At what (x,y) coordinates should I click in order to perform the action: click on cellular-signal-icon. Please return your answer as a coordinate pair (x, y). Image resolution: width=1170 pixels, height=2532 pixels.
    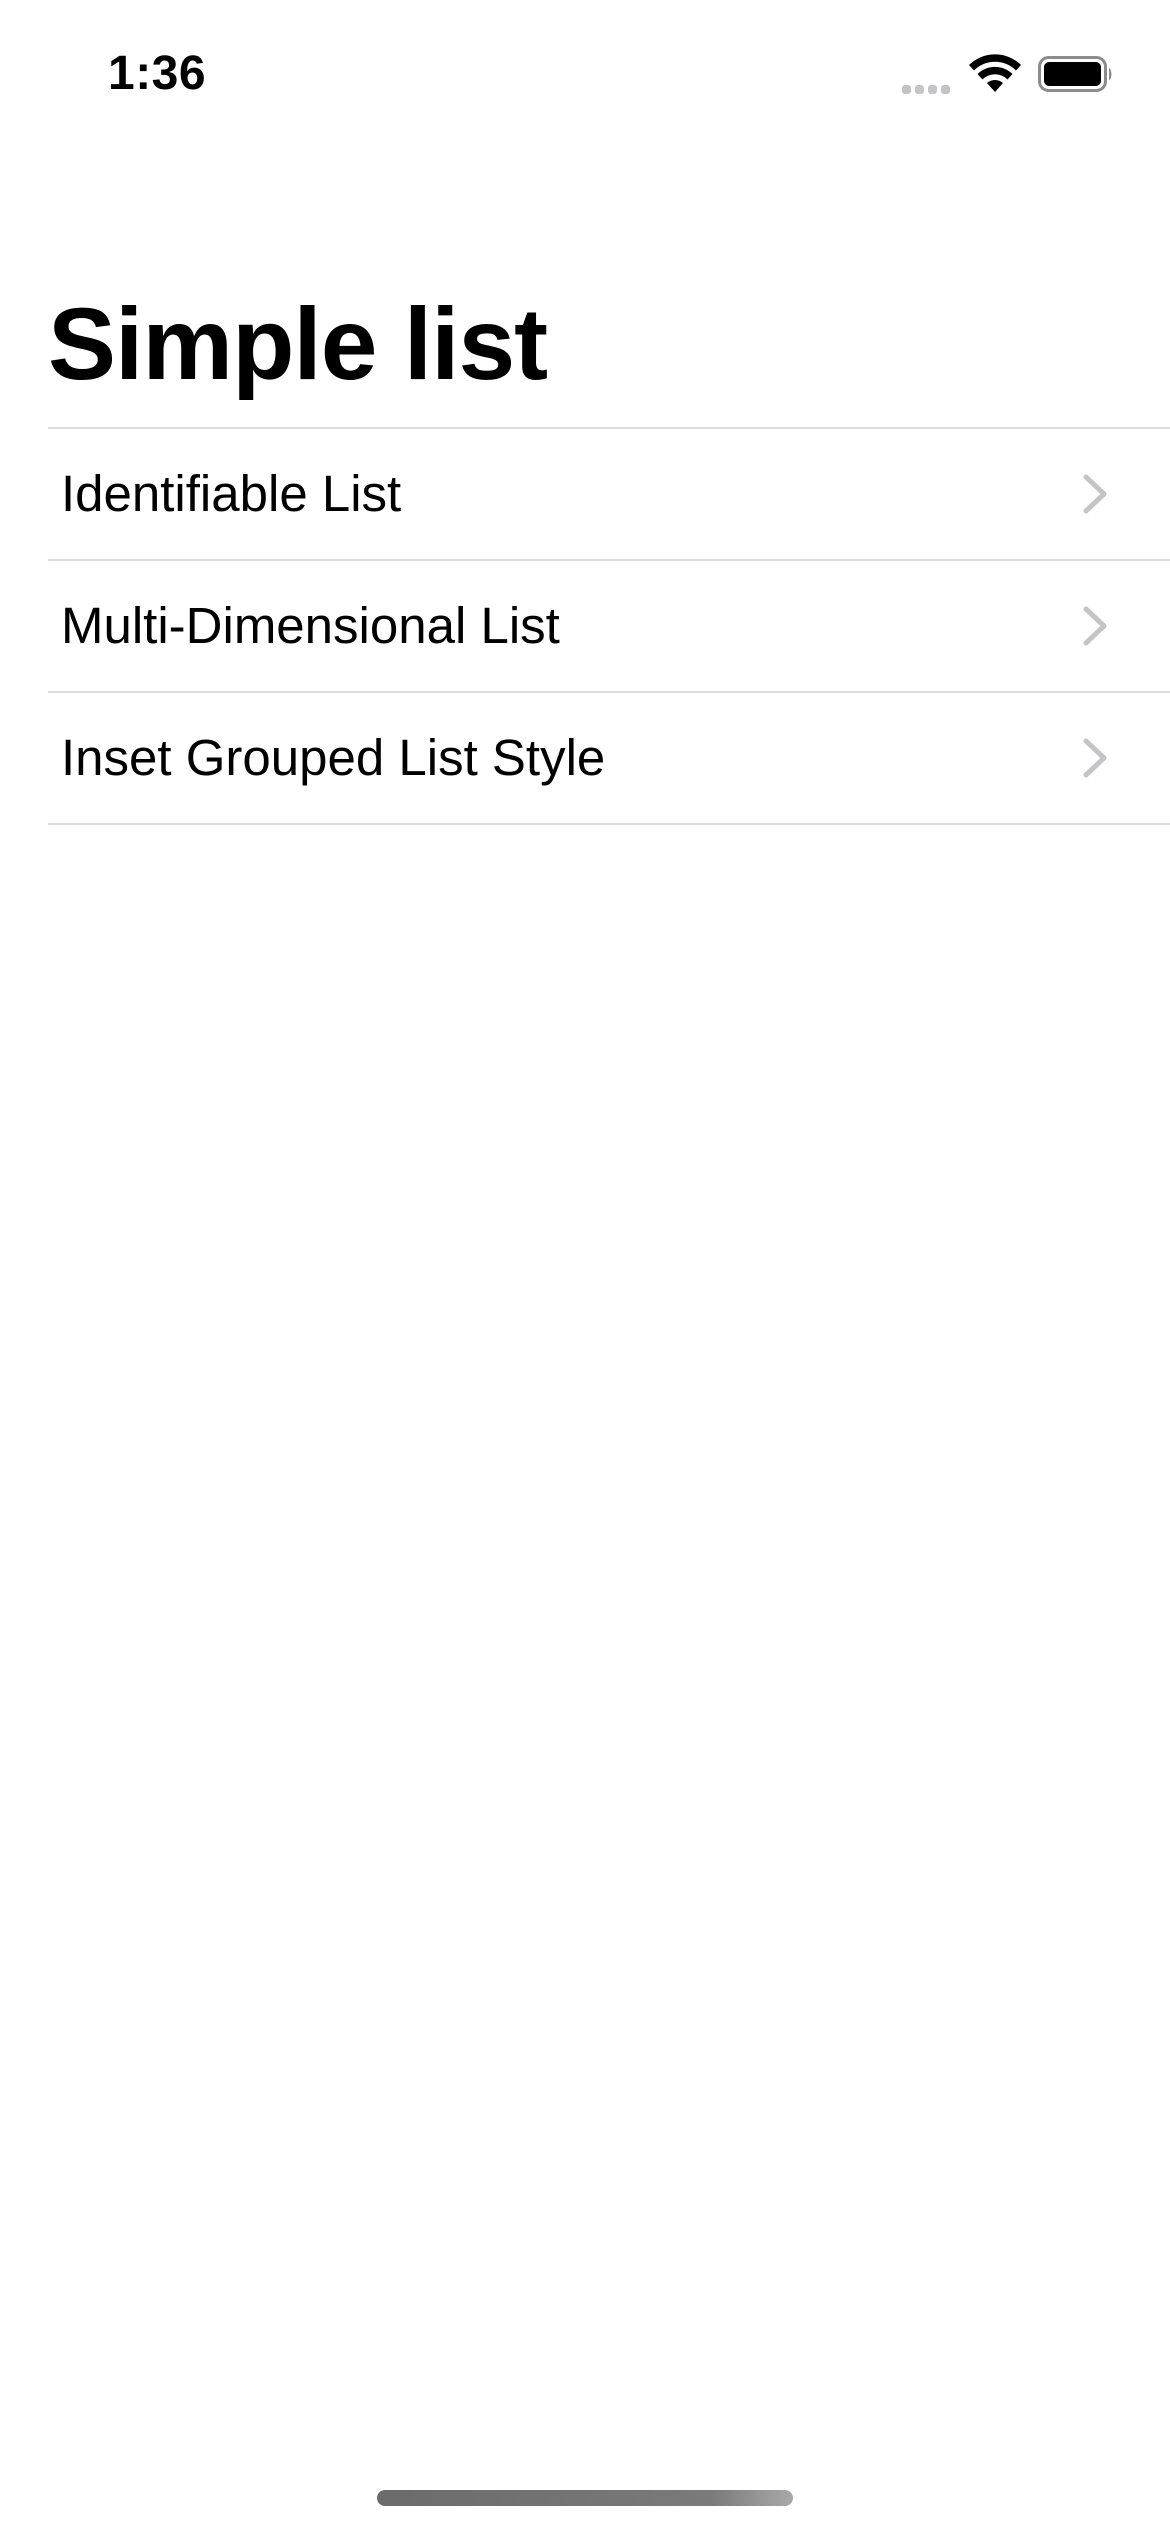
    Looking at the image, I should click on (926, 74).